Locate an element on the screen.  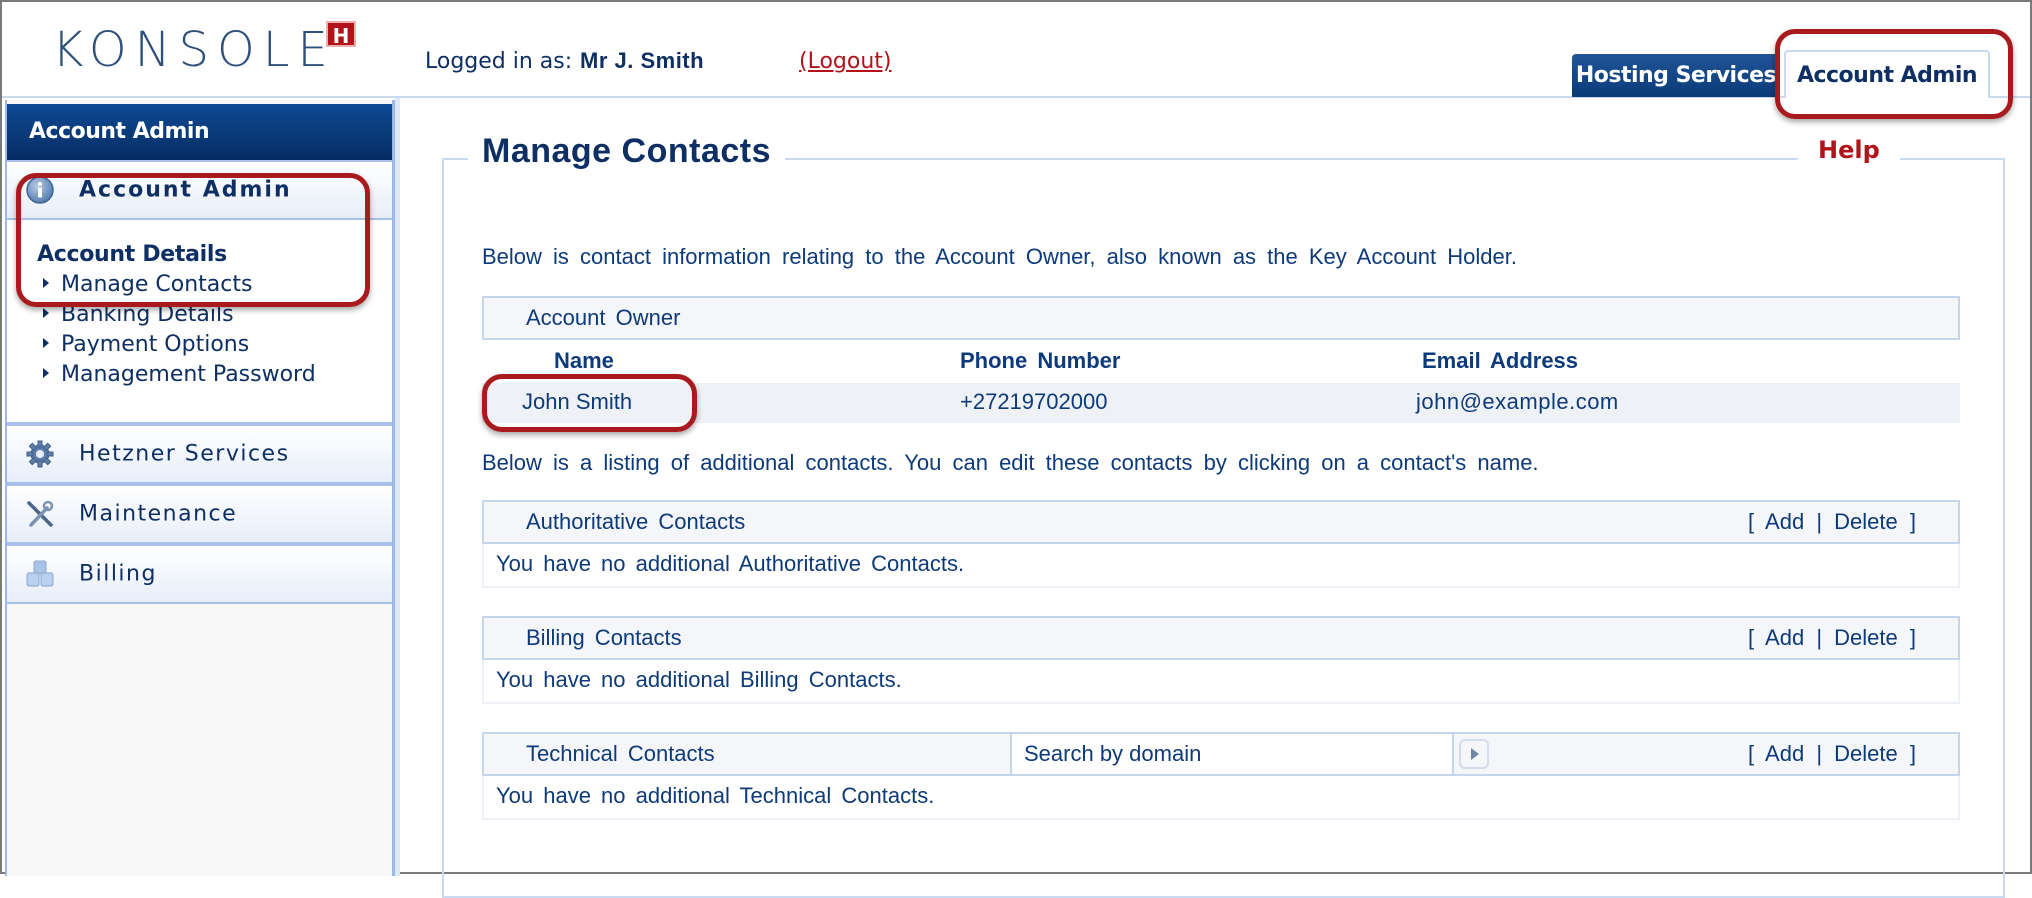
section-title: Technical Contacts is located at coordinates (620, 753).